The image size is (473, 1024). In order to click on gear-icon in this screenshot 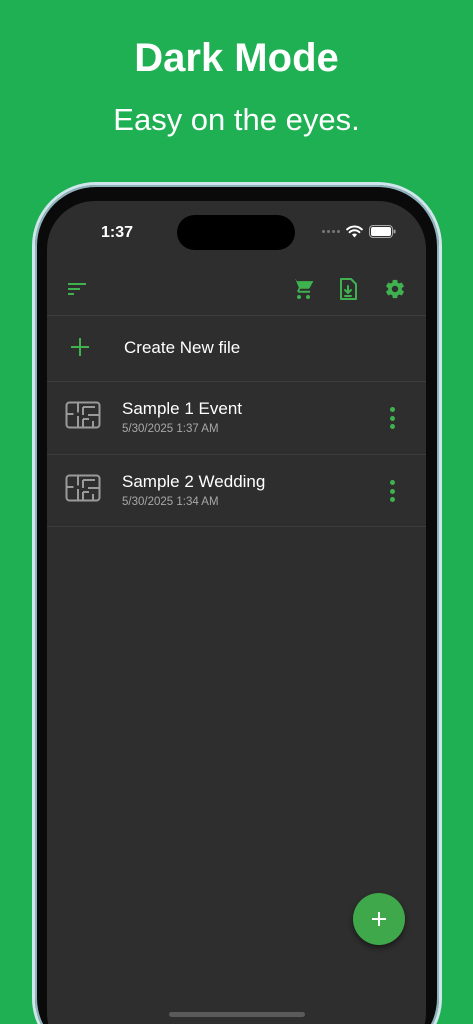, I will do `click(395, 289)`.